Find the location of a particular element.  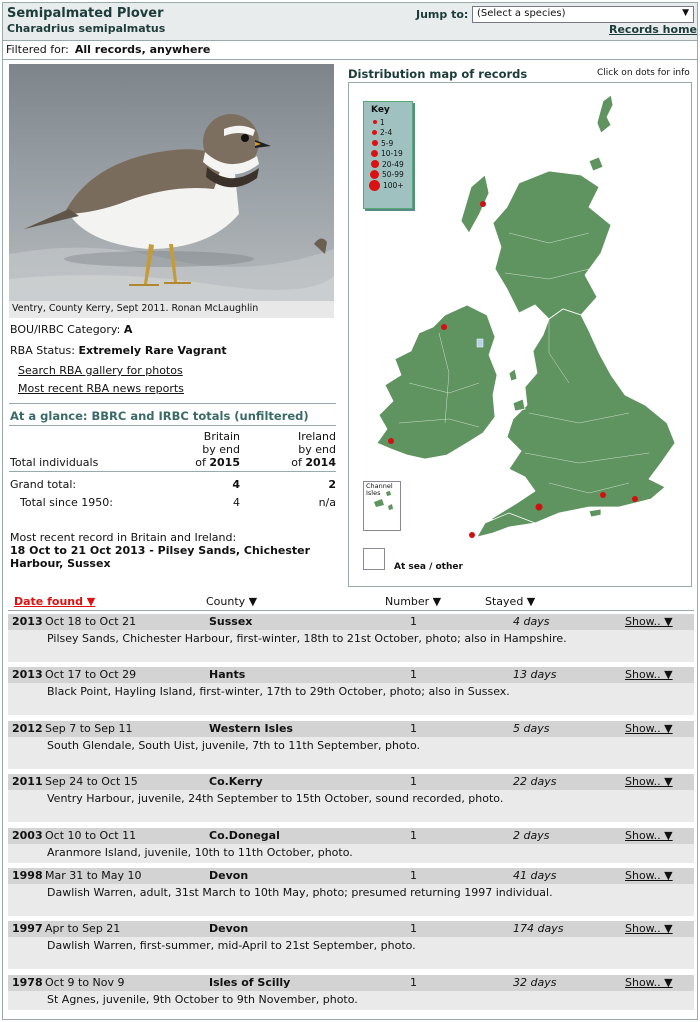

legend-label: 2-4 is located at coordinates (386, 133).